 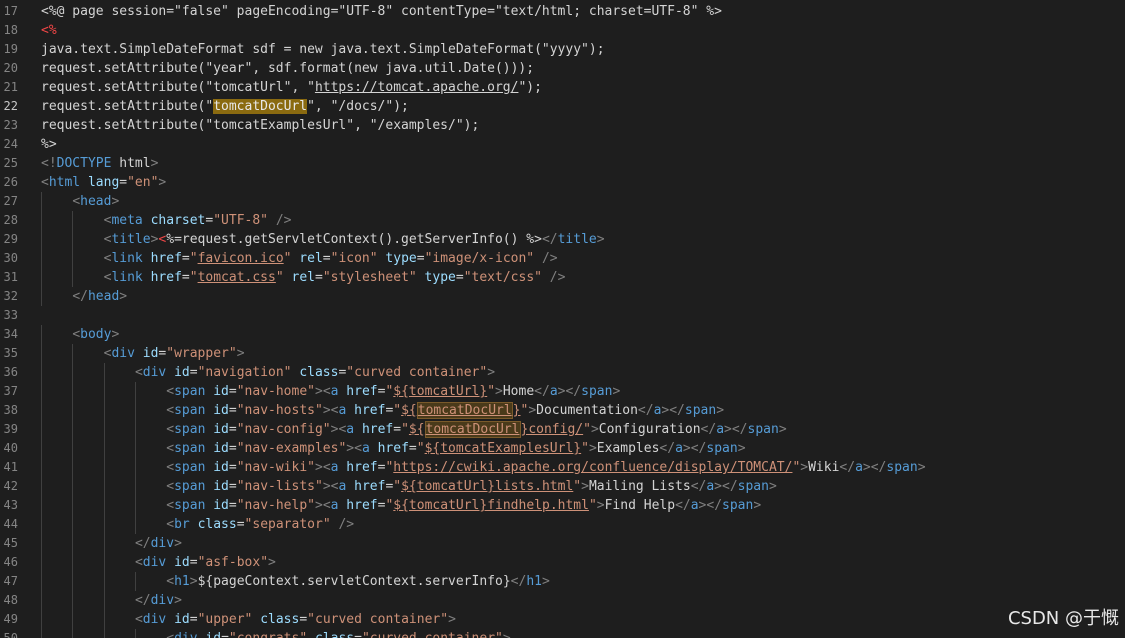 What do you see at coordinates (1063, 618) in the screenshot?
I see `csdn-watermark: CSDN @于慨` at bounding box center [1063, 618].